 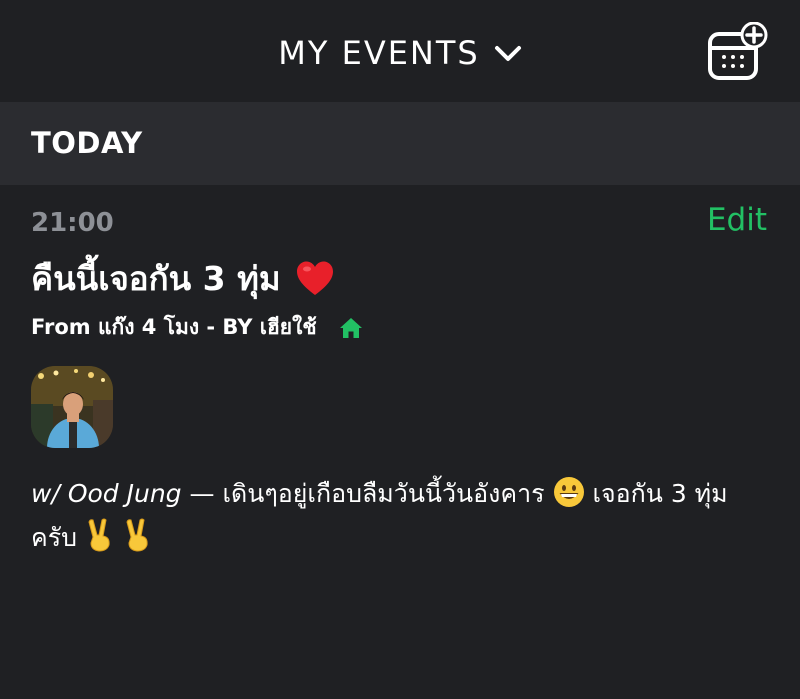 What do you see at coordinates (174, 327) in the screenshot?
I see `event-meta: From แก๊ง 4 โมง - BY เฮียใช้` at bounding box center [174, 327].